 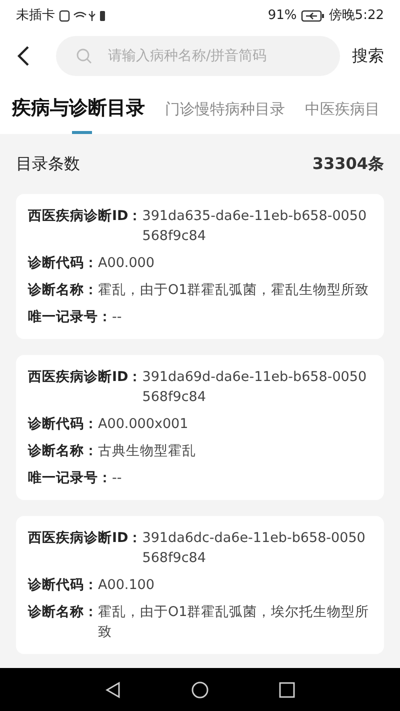 I want to click on field-value: A00.000, so click(x=126, y=263).